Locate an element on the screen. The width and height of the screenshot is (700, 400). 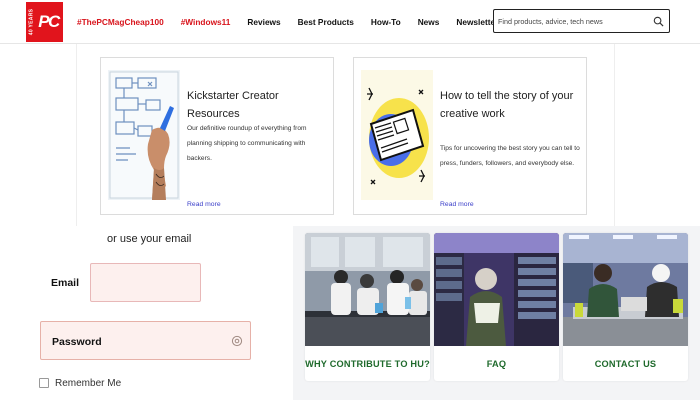
eye-icon is located at coordinates (237, 341).